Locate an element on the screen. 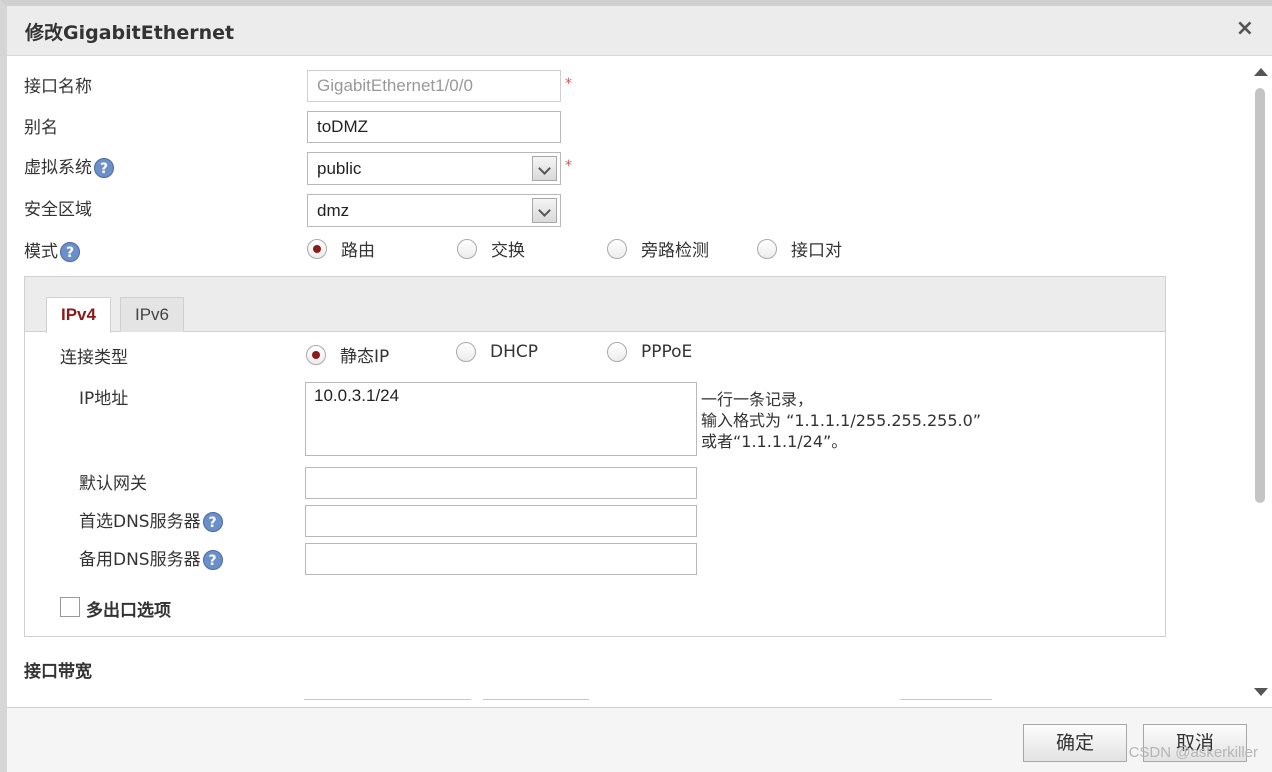  conn-radio-static: 静态IP is located at coordinates (347, 354).